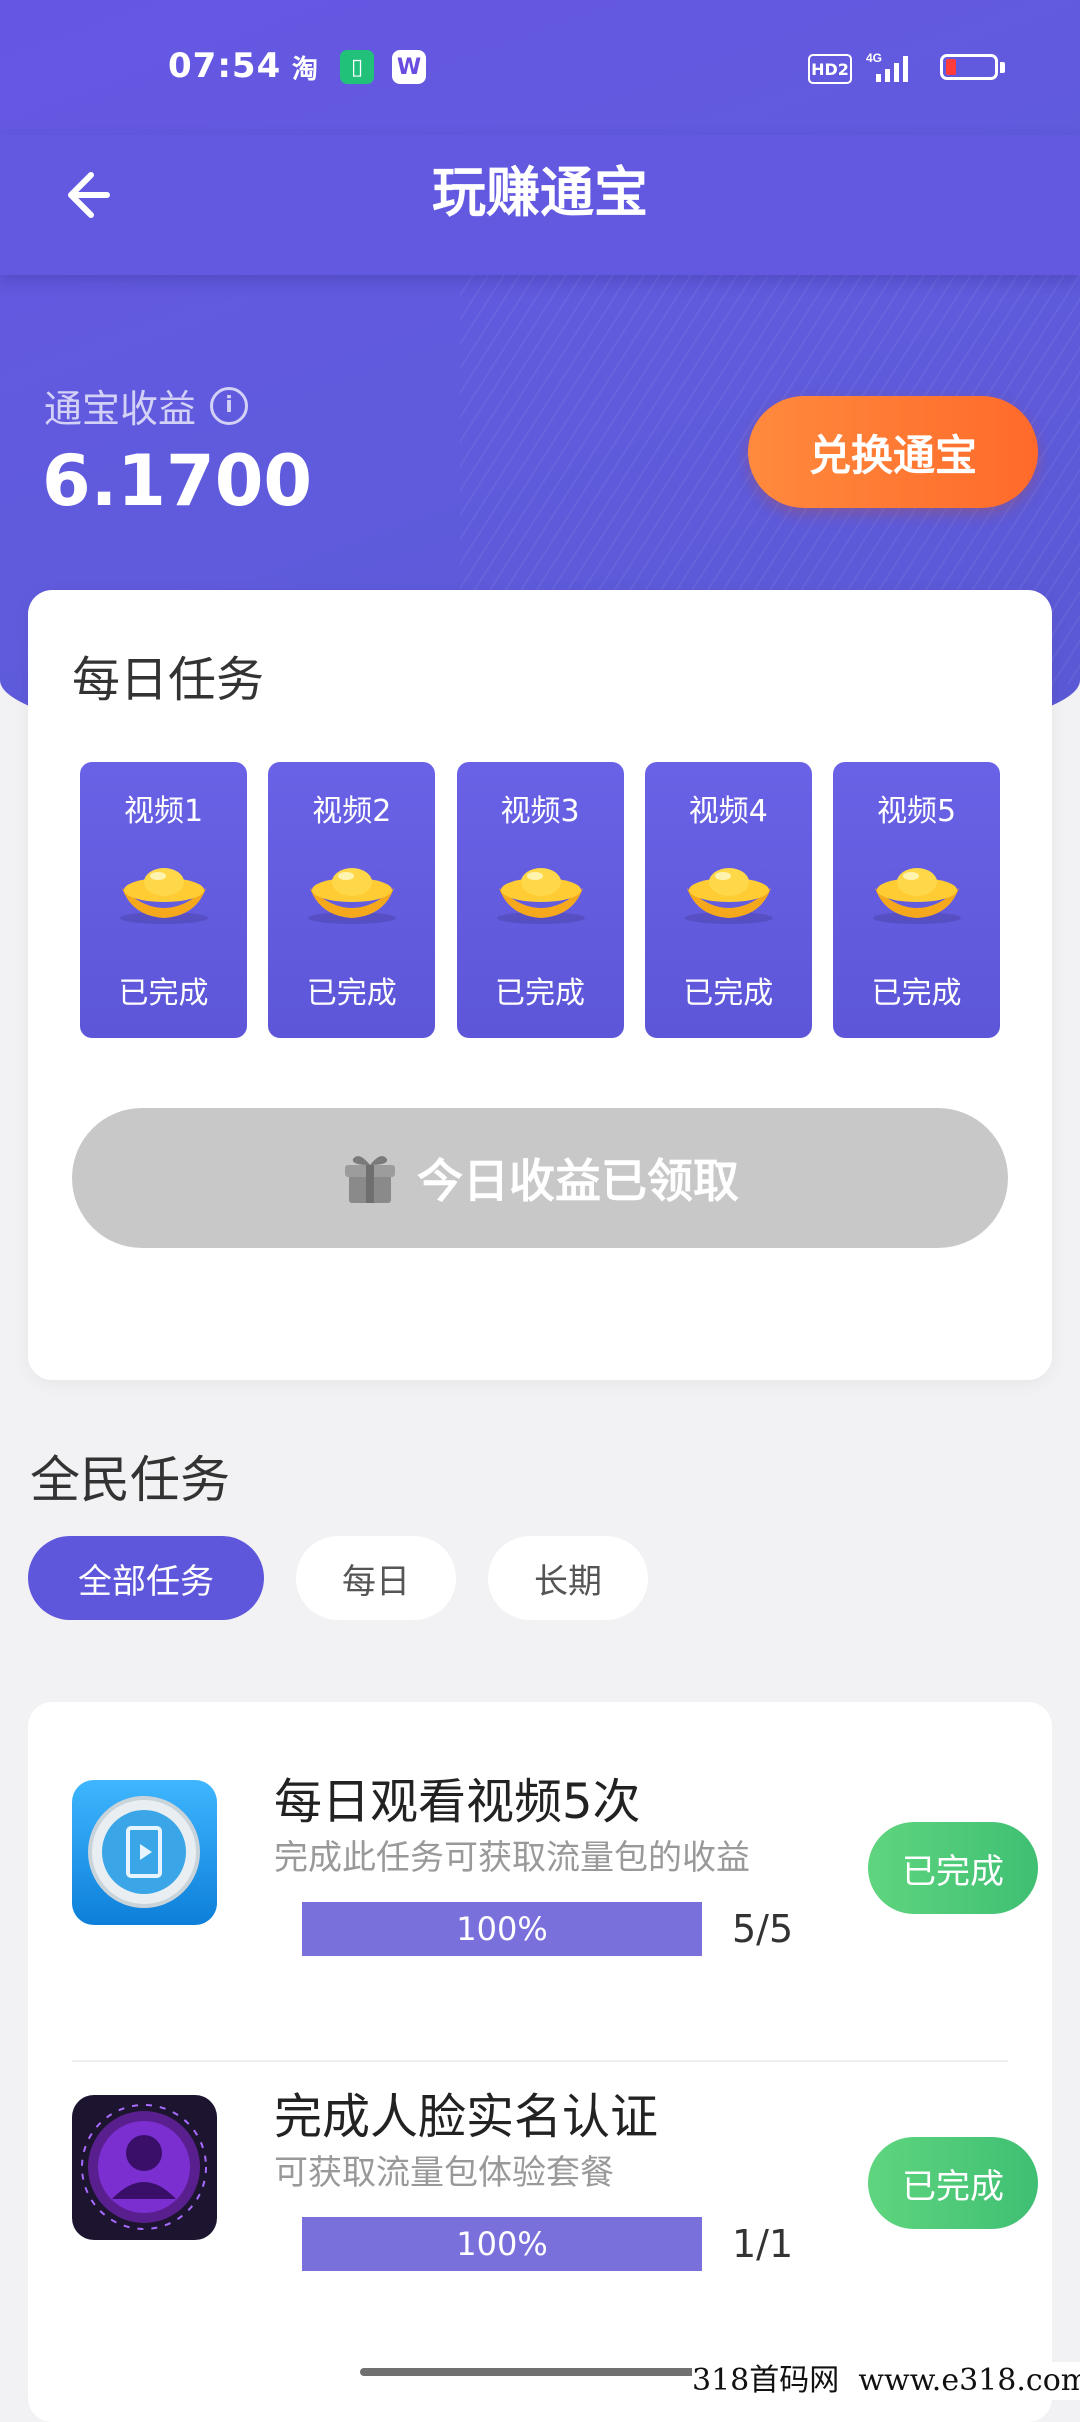  I want to click on hd-voice-icon: HD2, so click(830, 69).